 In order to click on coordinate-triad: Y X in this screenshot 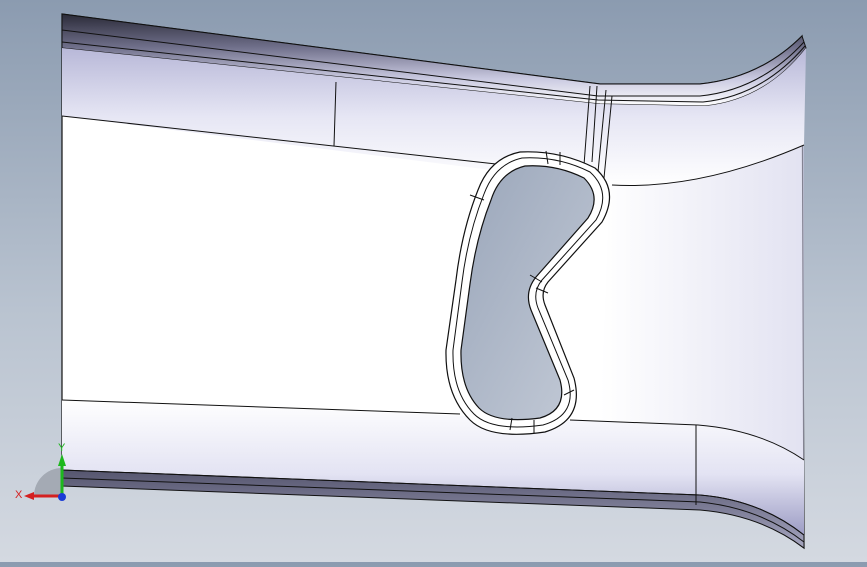, I will do `click(44, 475)`.